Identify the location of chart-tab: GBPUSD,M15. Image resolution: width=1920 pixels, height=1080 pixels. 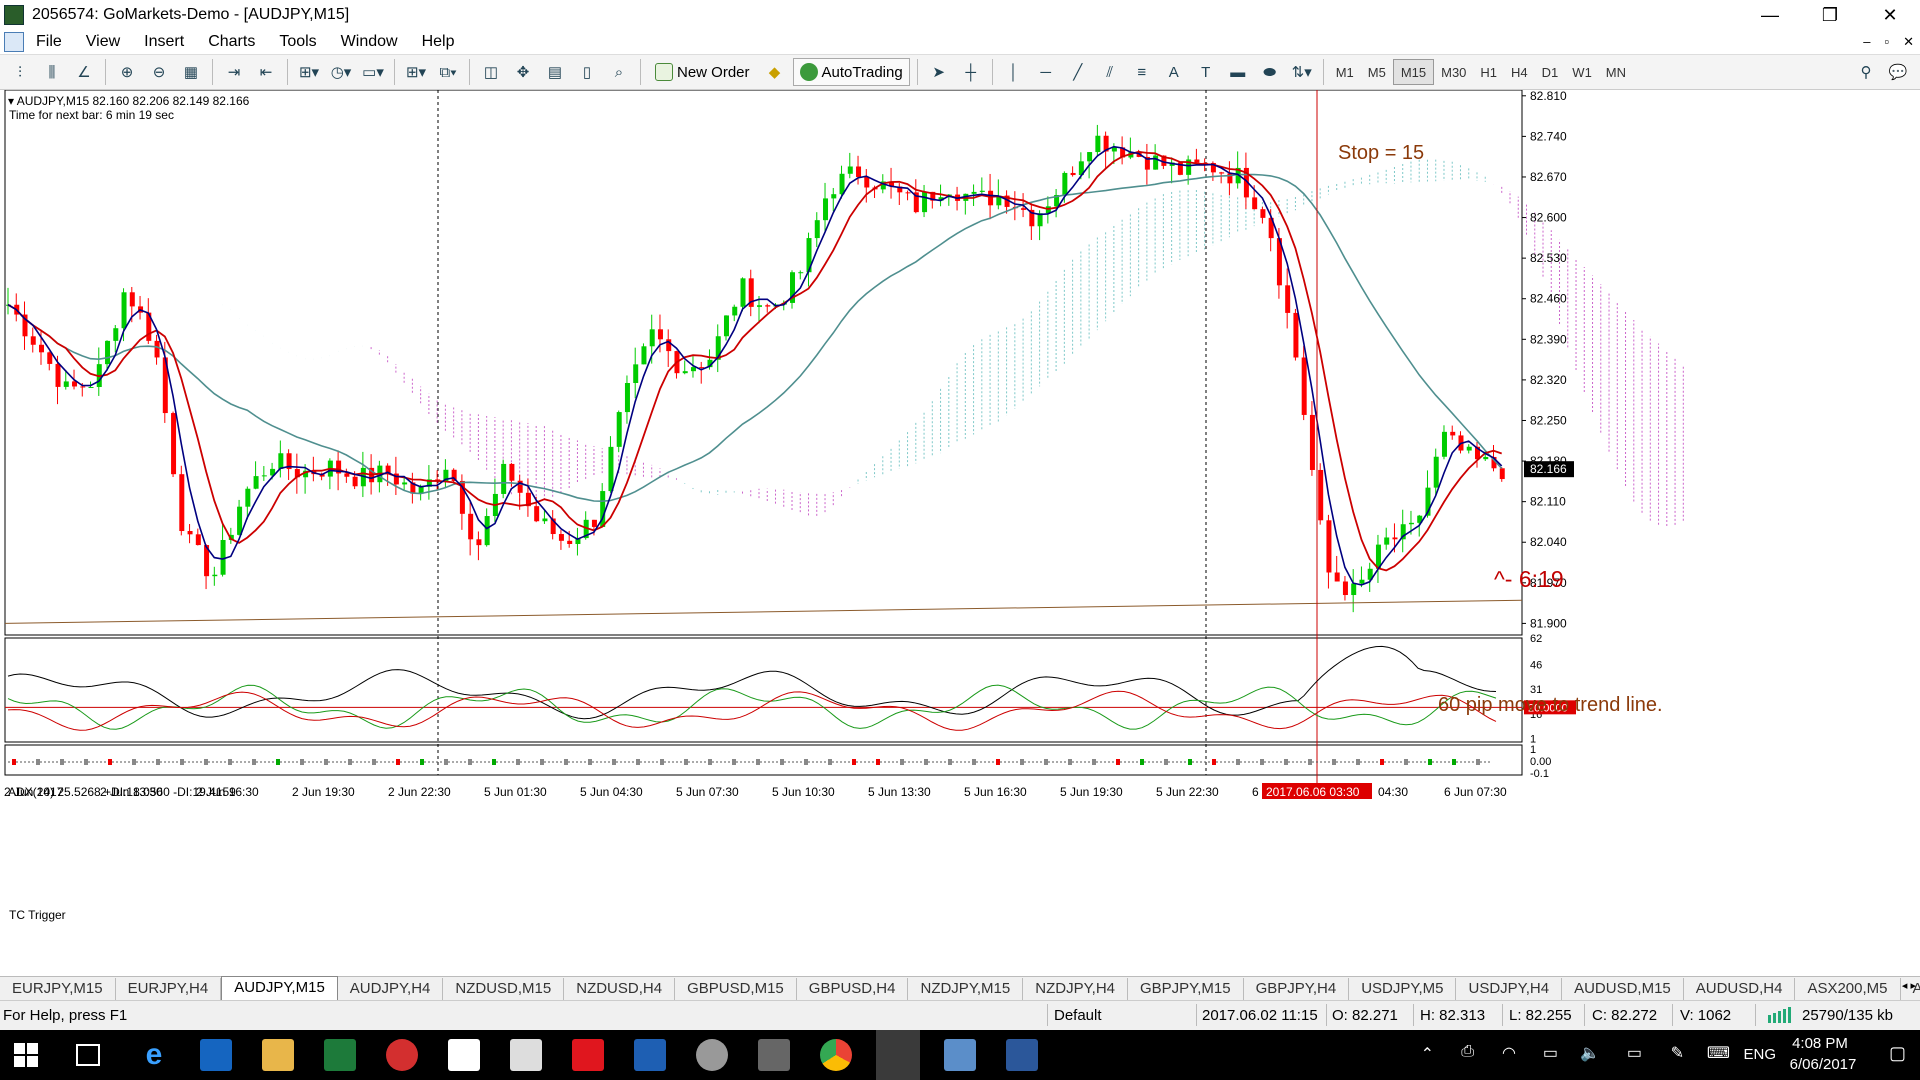
(736, 989).